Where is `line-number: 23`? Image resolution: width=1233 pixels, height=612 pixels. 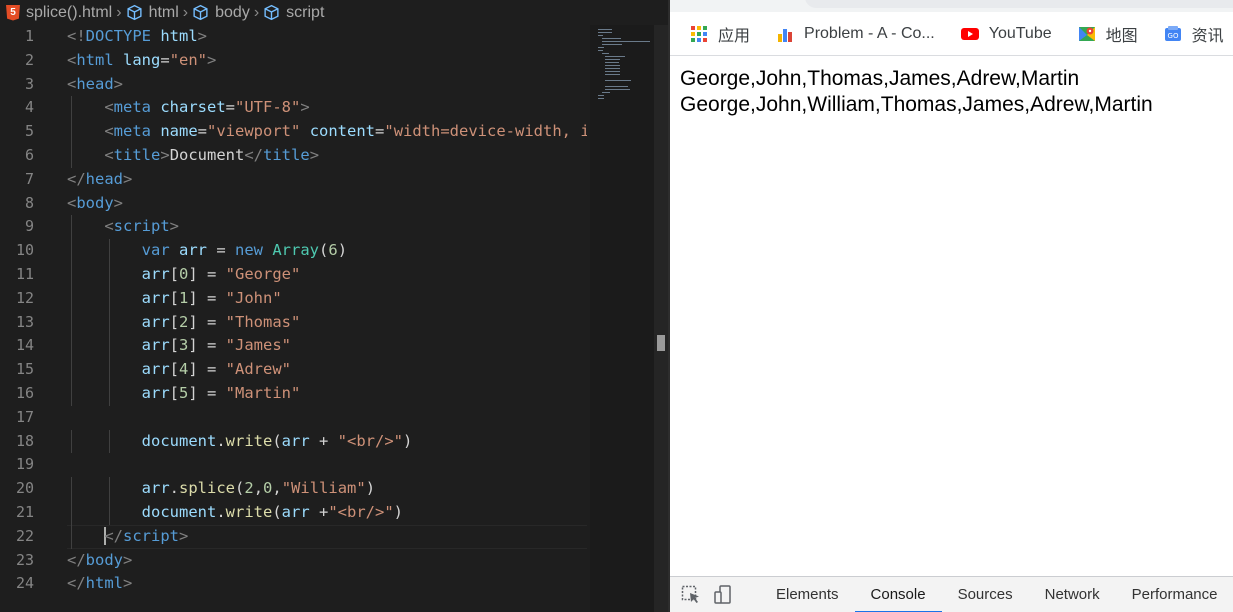 line-number: 23 is located at coordinates (24, 559).